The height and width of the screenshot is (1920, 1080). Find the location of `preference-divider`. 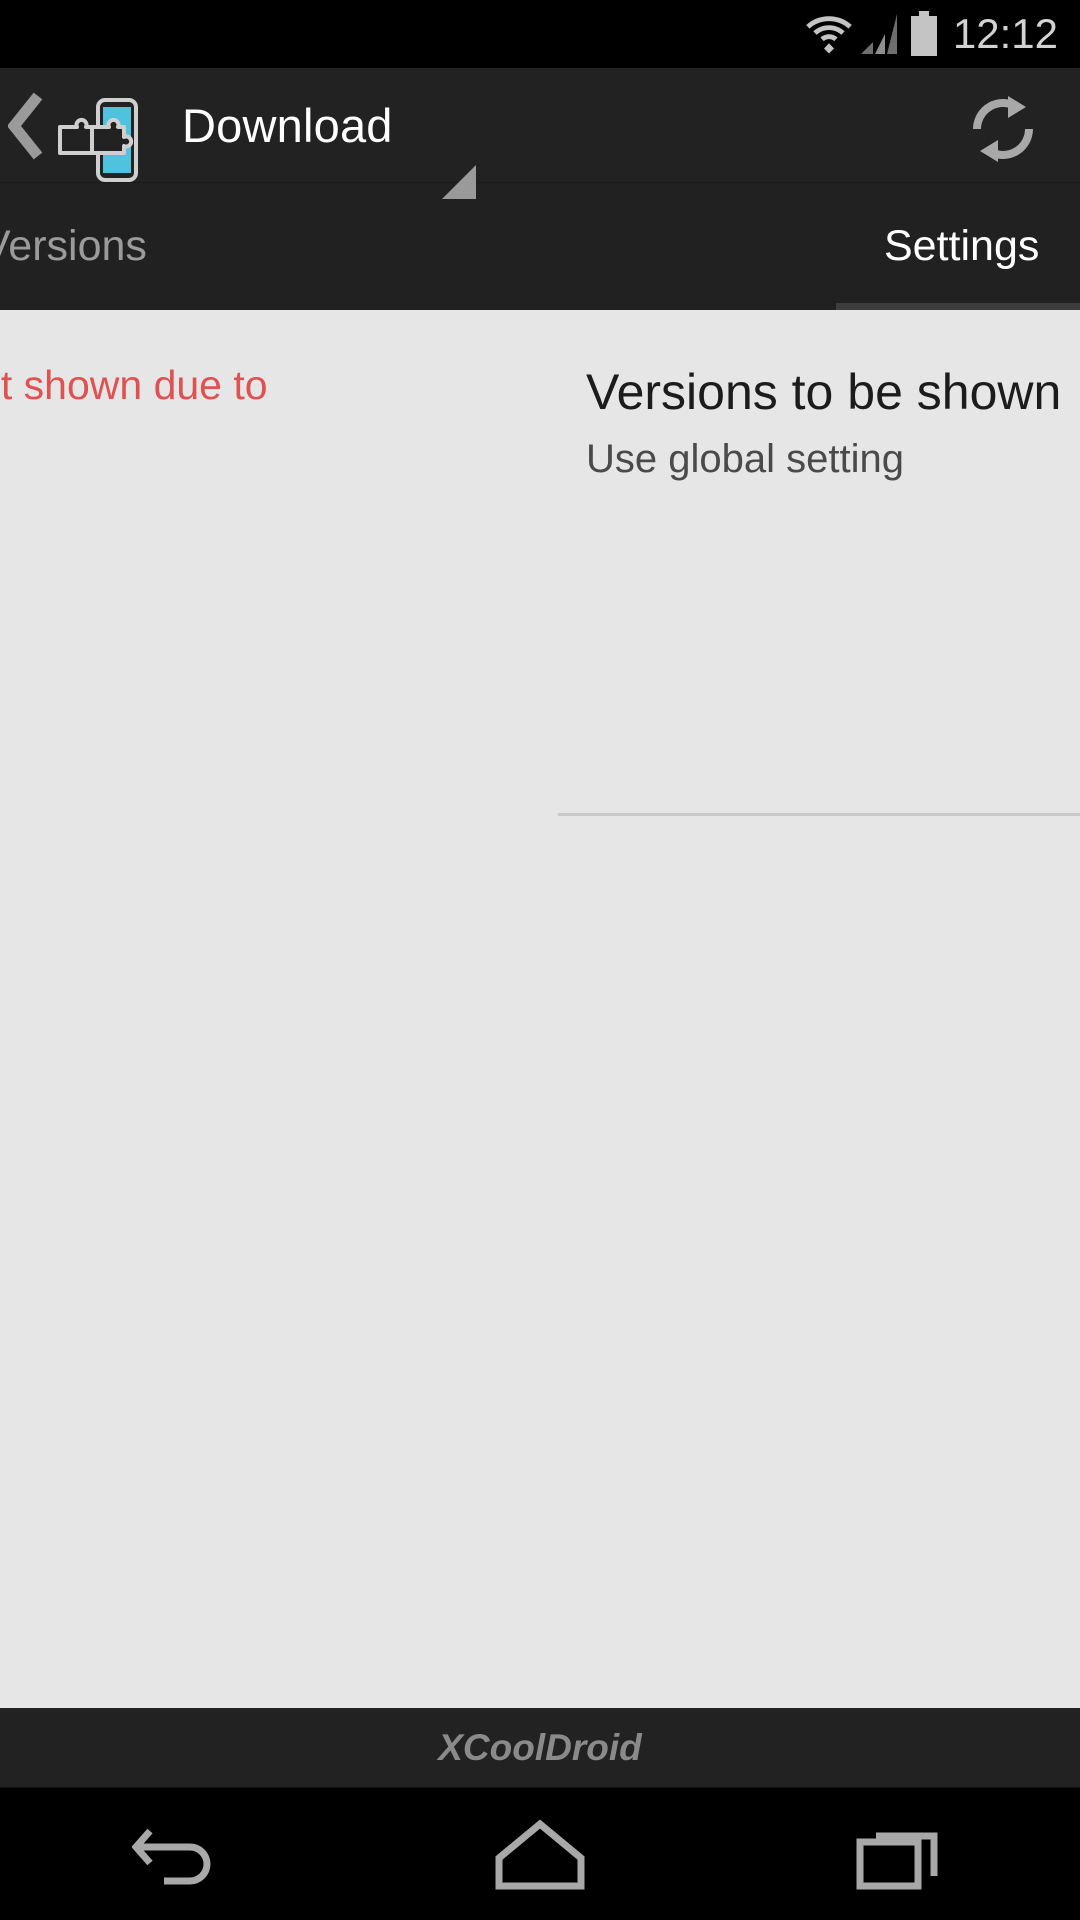

preference-divider is located at coordinates (819, 814).